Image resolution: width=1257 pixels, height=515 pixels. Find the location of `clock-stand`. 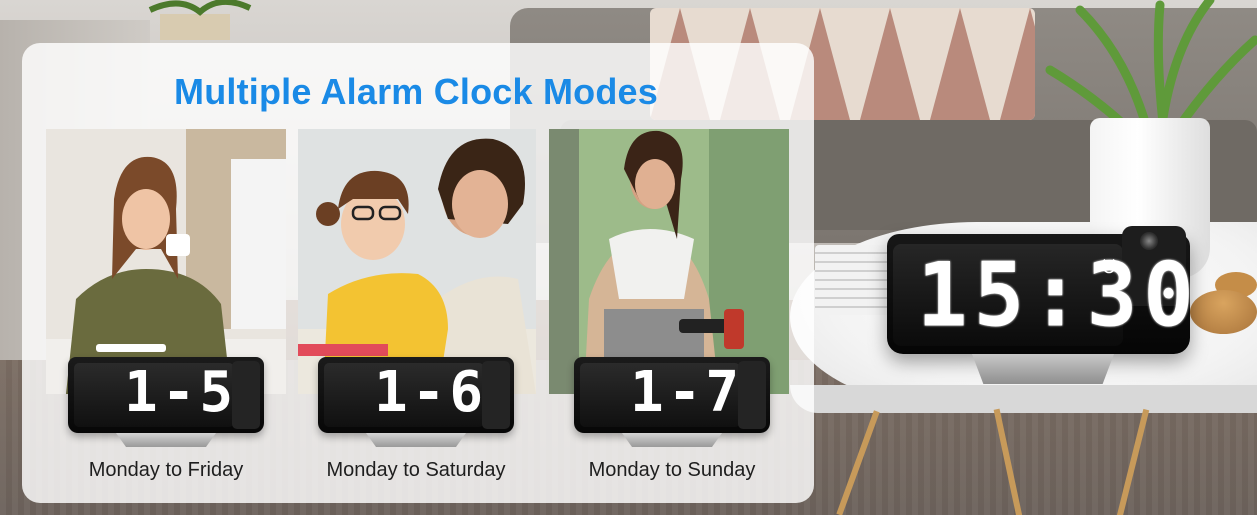

clock-stand is located at coordinates (1043, 369).